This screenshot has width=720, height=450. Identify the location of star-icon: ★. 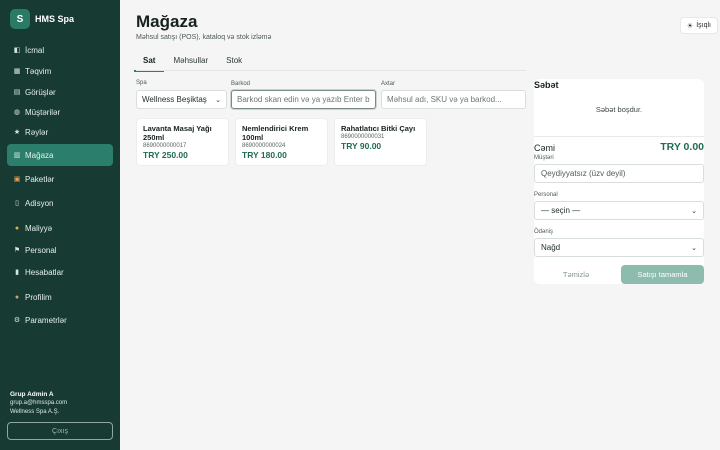
(17, 132).